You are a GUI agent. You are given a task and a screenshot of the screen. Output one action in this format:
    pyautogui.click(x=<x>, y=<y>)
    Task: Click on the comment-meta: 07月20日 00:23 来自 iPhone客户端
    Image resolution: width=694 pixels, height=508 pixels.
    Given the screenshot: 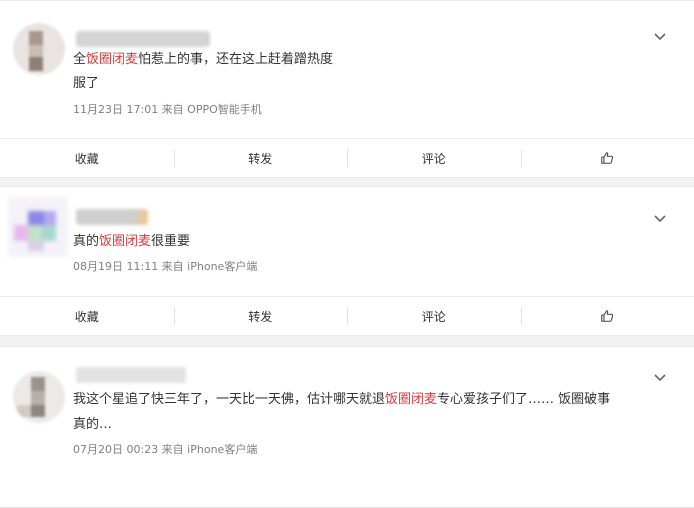 What is the action you would take?
    pyautogui.click(x=165, y=450)
    